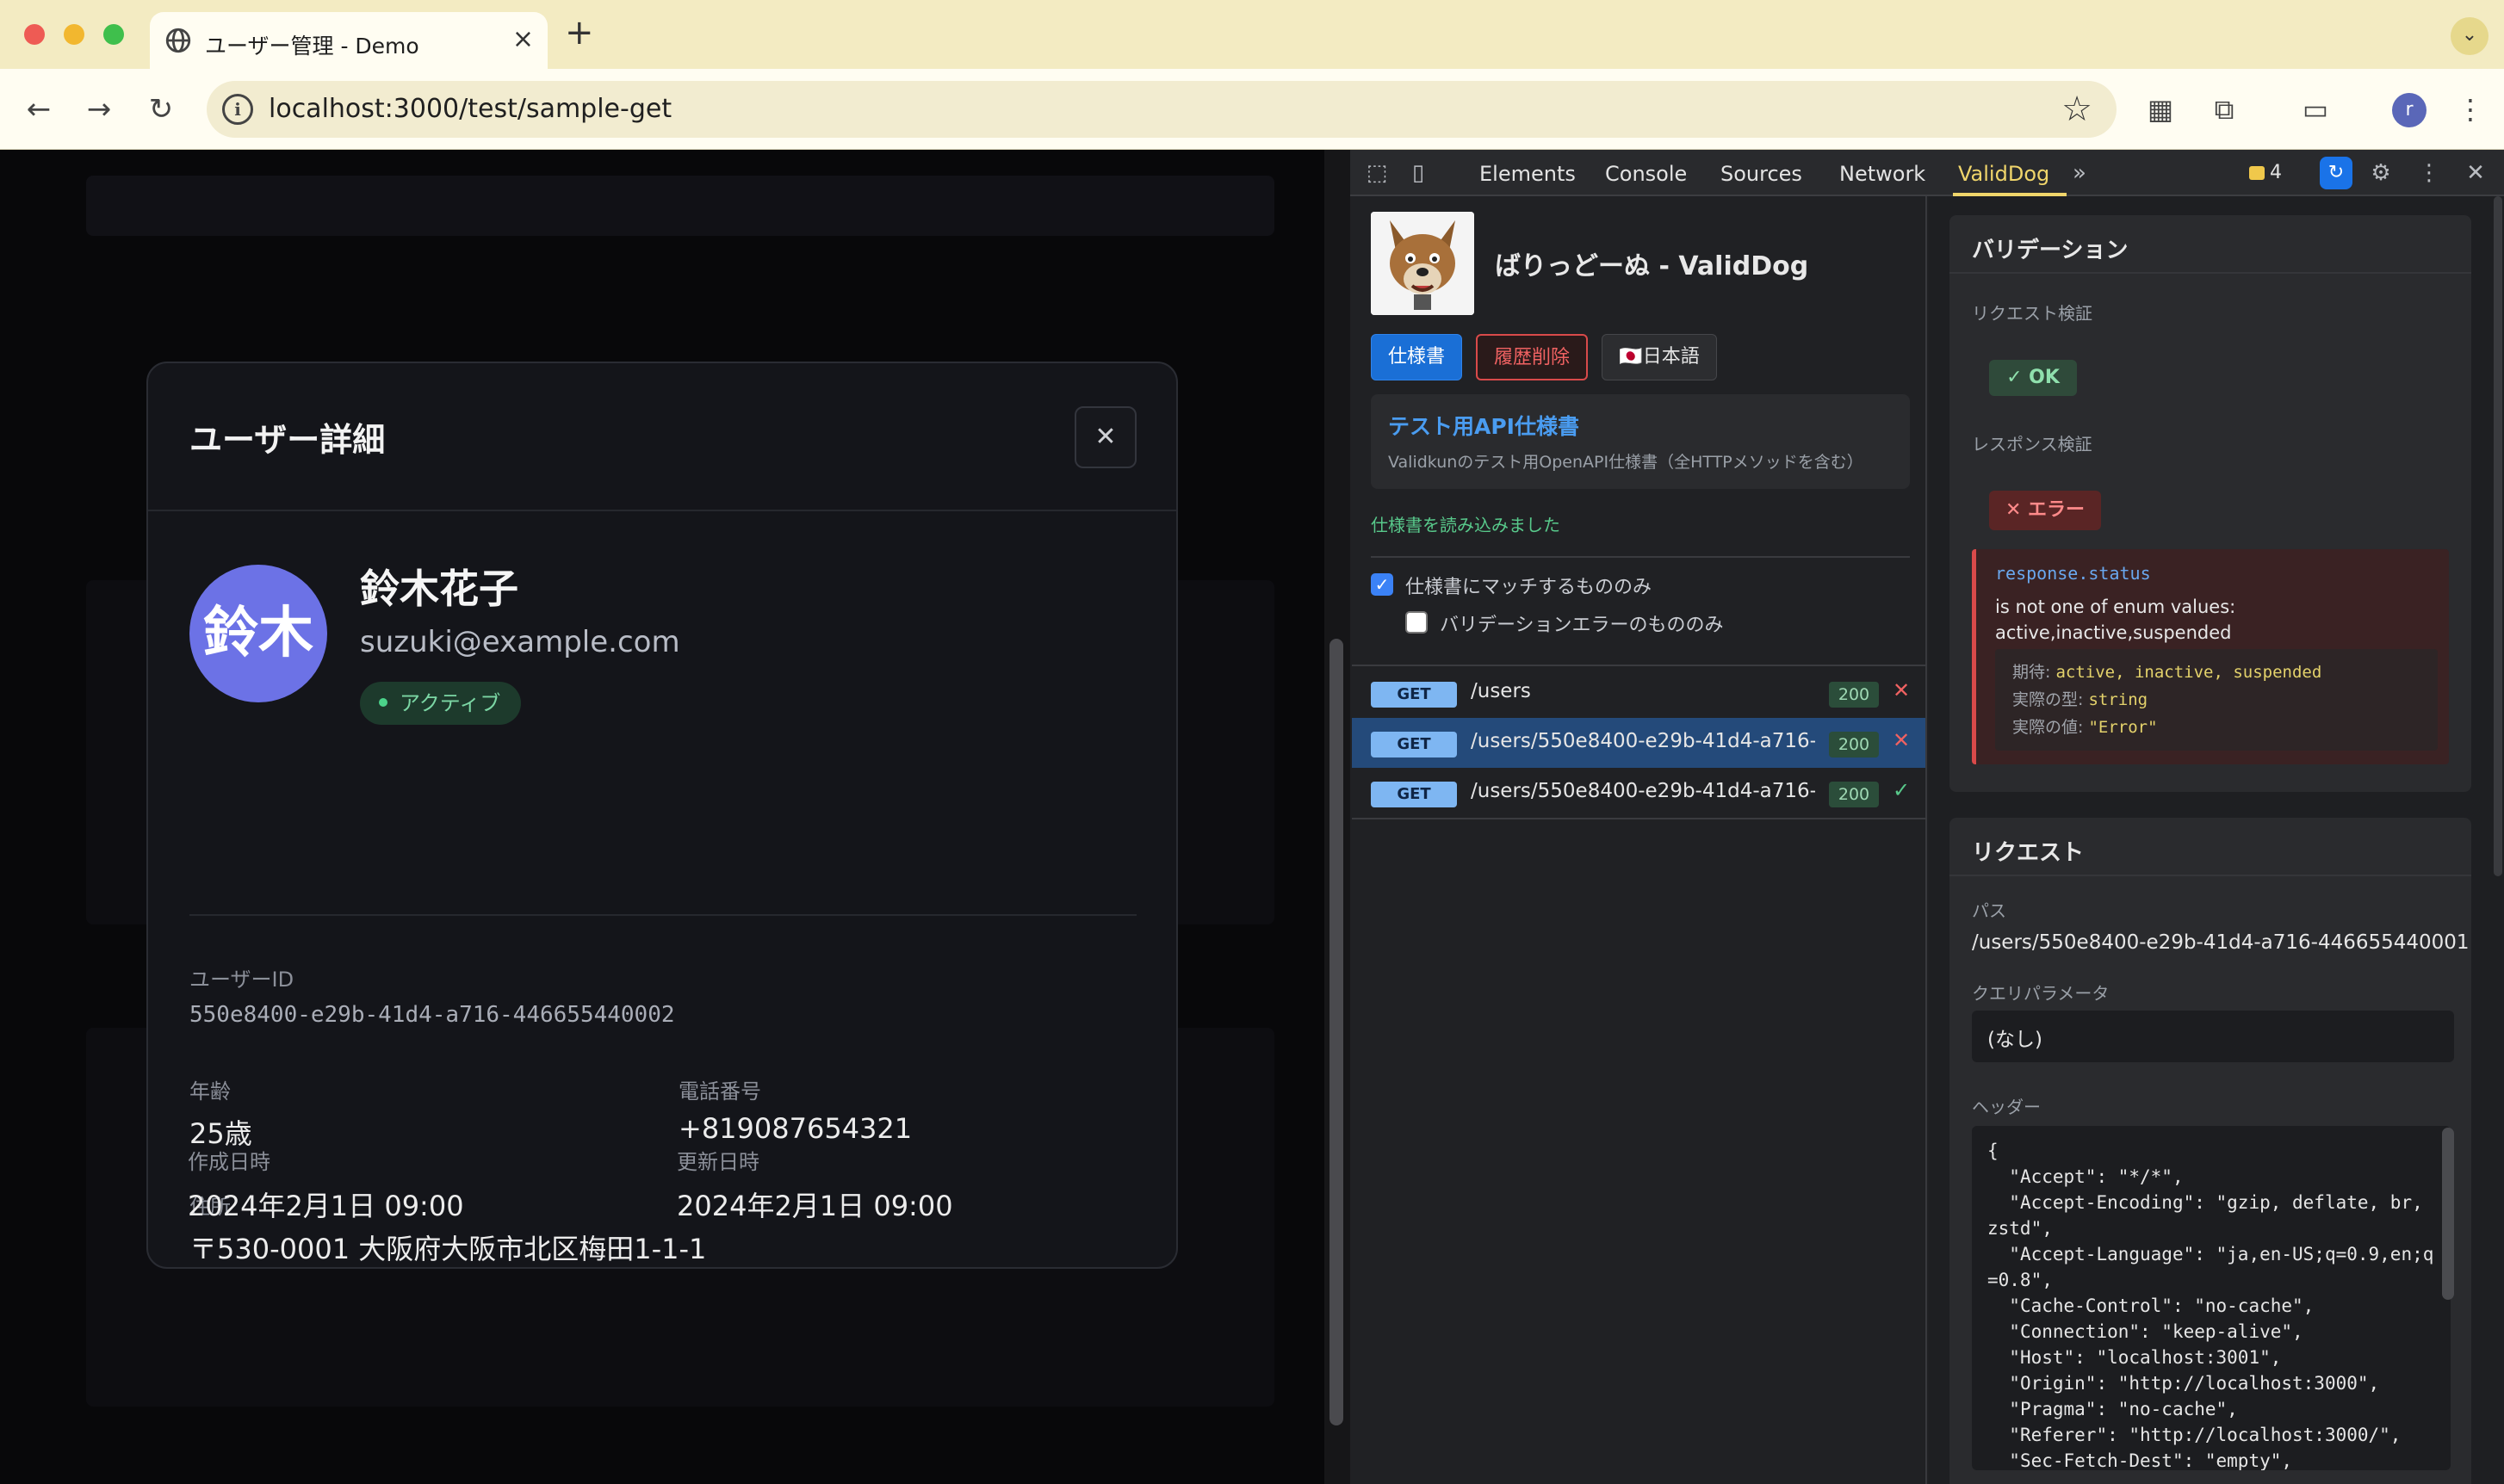  What do you see at coordinates (2475, 173) in the screenshot?
I see `close-devtools-icon: ✕` at bounding box center [2475, 173].